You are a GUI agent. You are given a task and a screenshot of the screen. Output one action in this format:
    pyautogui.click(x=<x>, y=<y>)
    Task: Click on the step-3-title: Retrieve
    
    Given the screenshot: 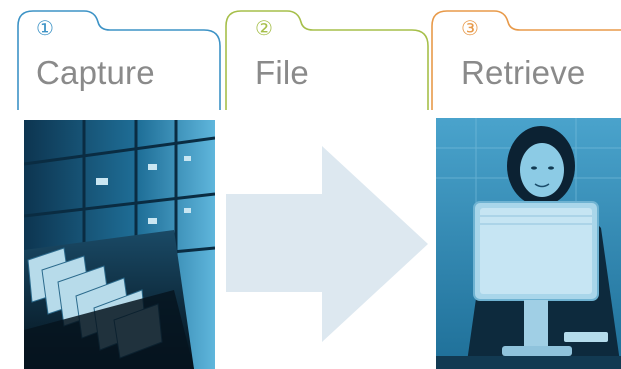 What is the action you would take?
    pyautogui.click(x=523, y=72)
    